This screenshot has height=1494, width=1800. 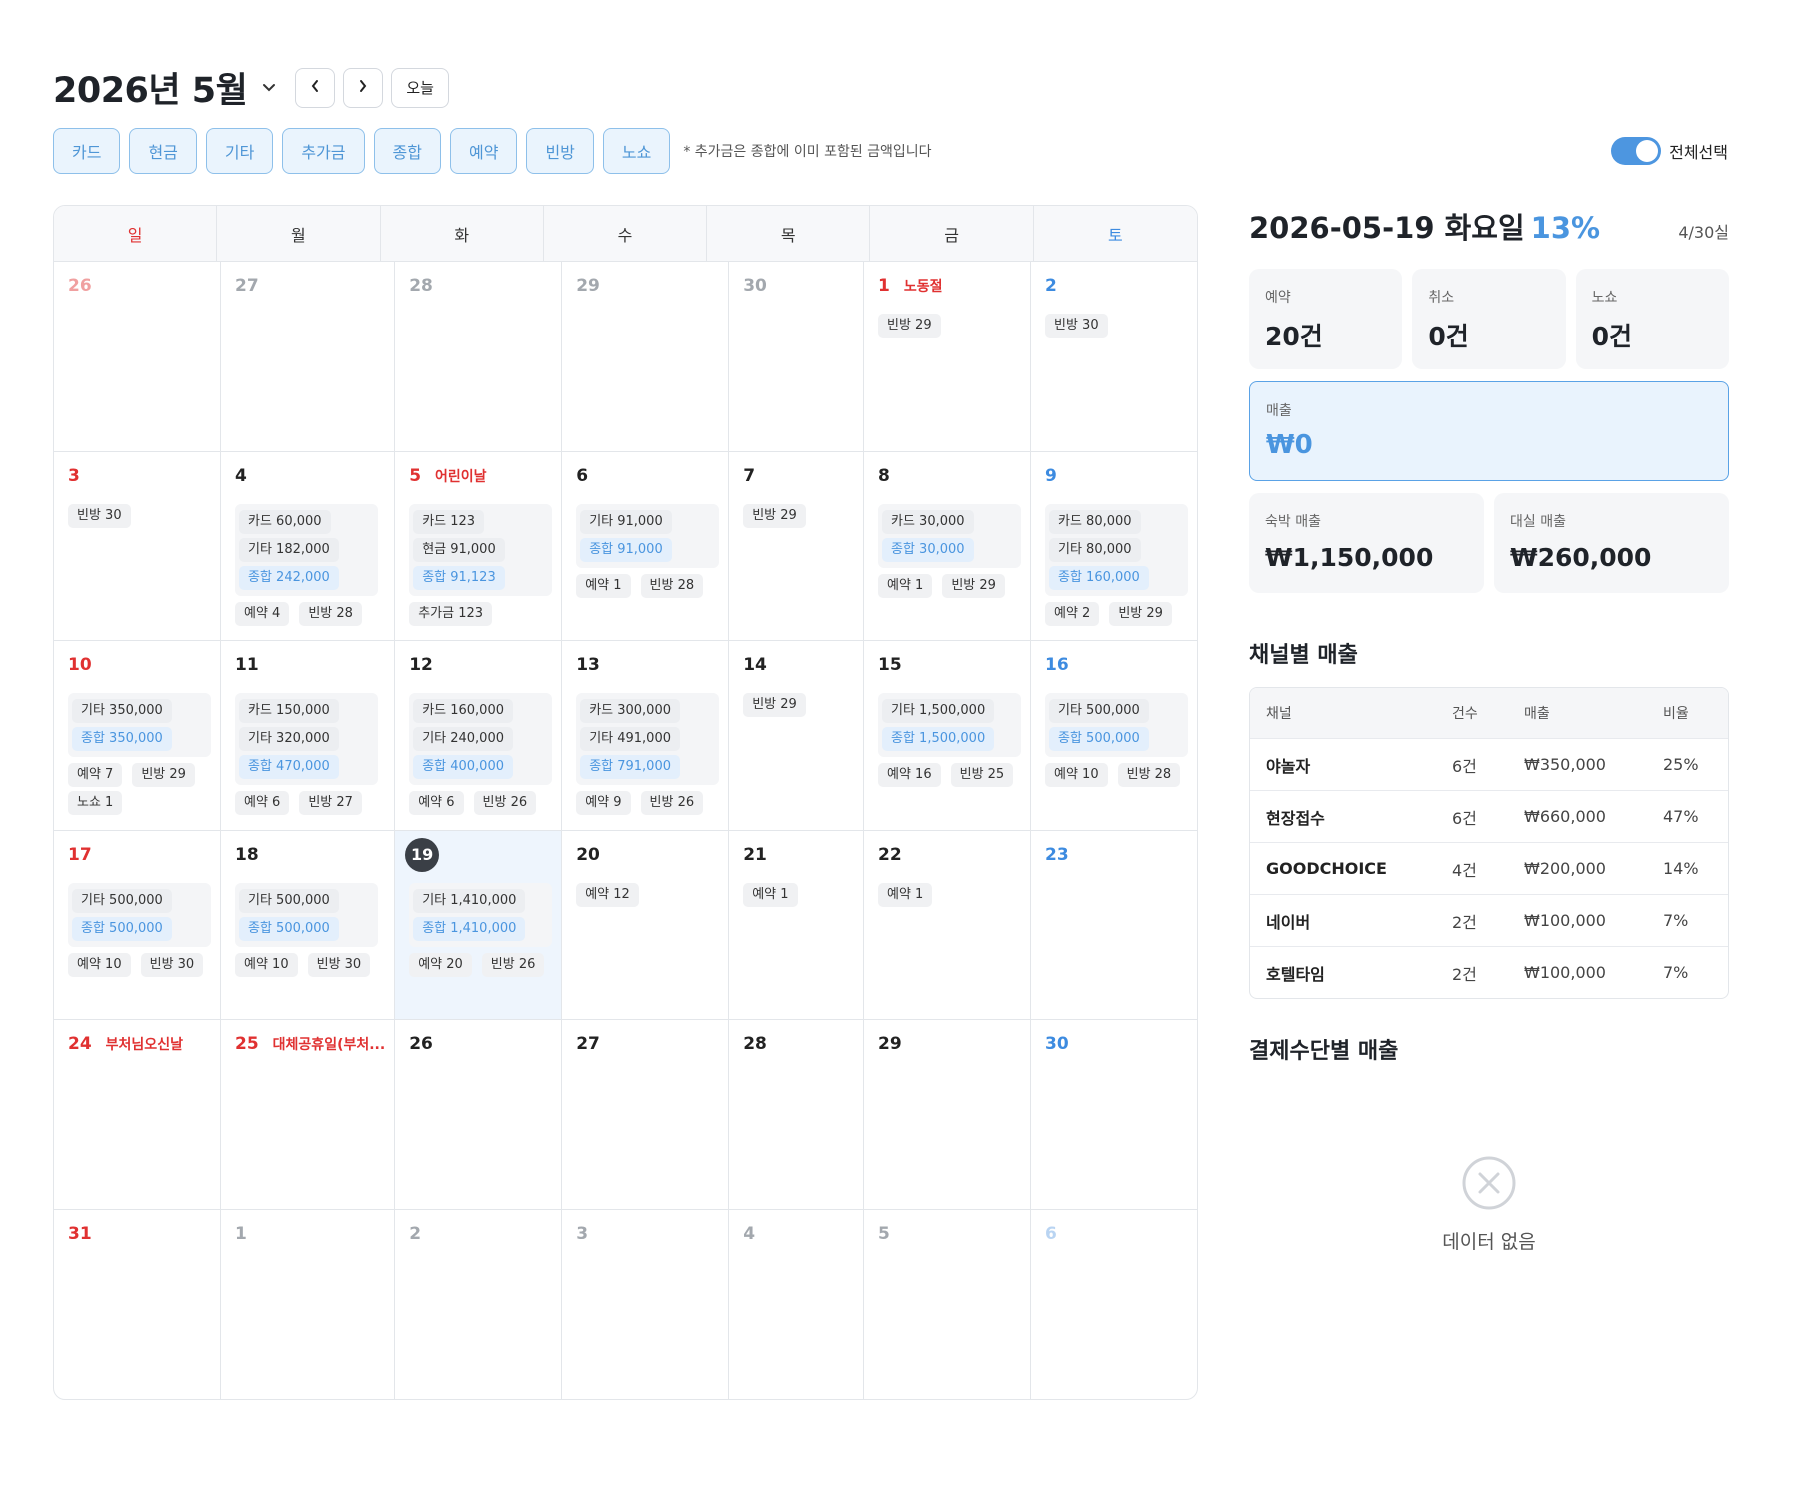 I want to click on next-month-button, so click(x=363, y=87).